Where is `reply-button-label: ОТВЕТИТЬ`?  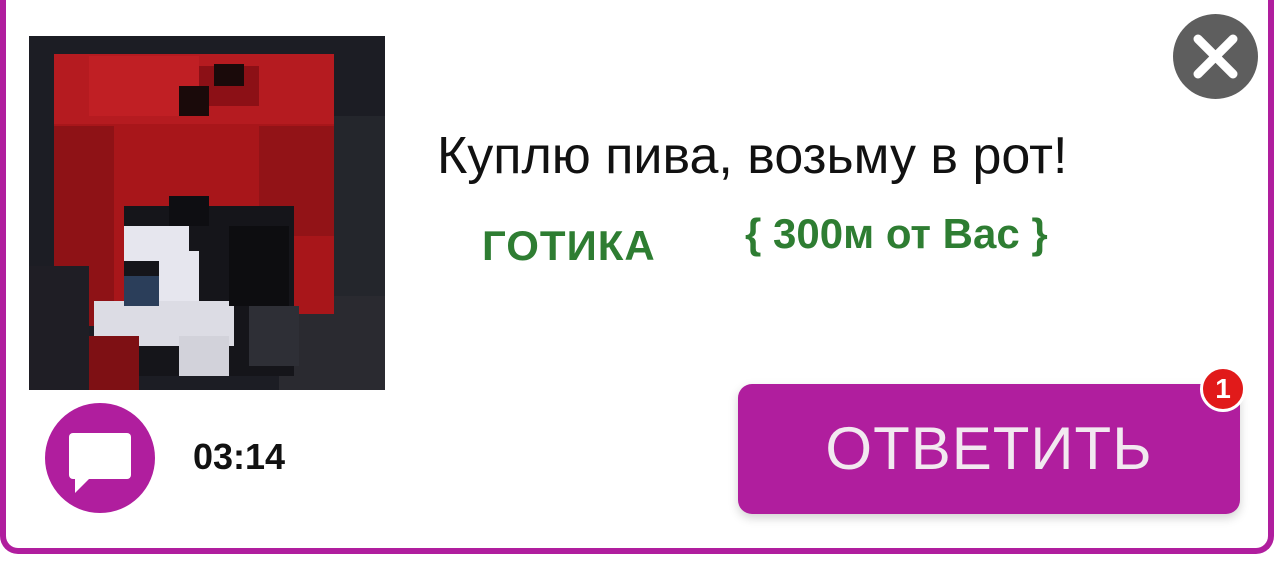
reply-button-label: ОТВЕТИТЬ is located at coordinates (989, 448).